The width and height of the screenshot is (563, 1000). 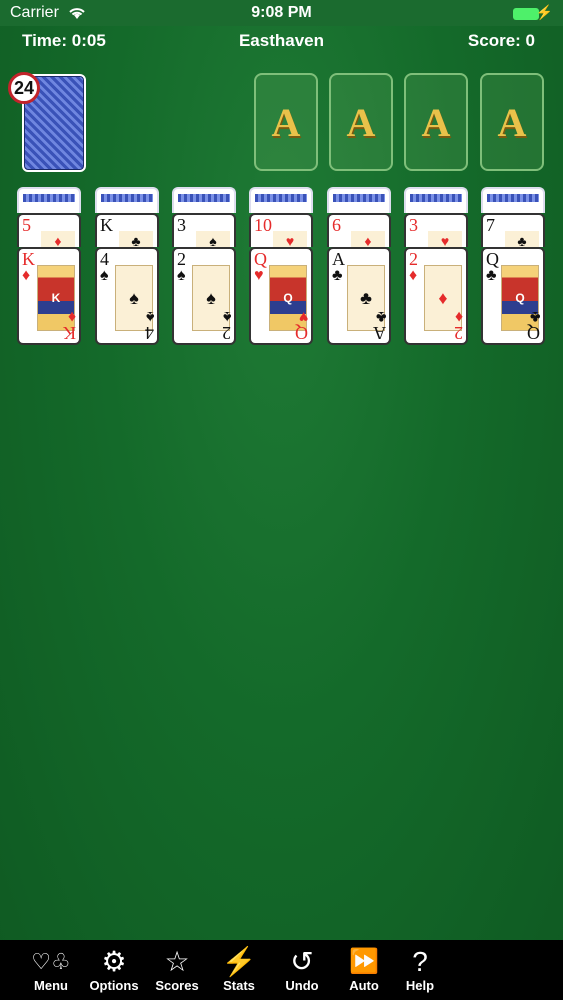 What do you see at coordinates (114, 985) in the screenshot?
I see `options-label: Options` at bounding box center [114, 985].